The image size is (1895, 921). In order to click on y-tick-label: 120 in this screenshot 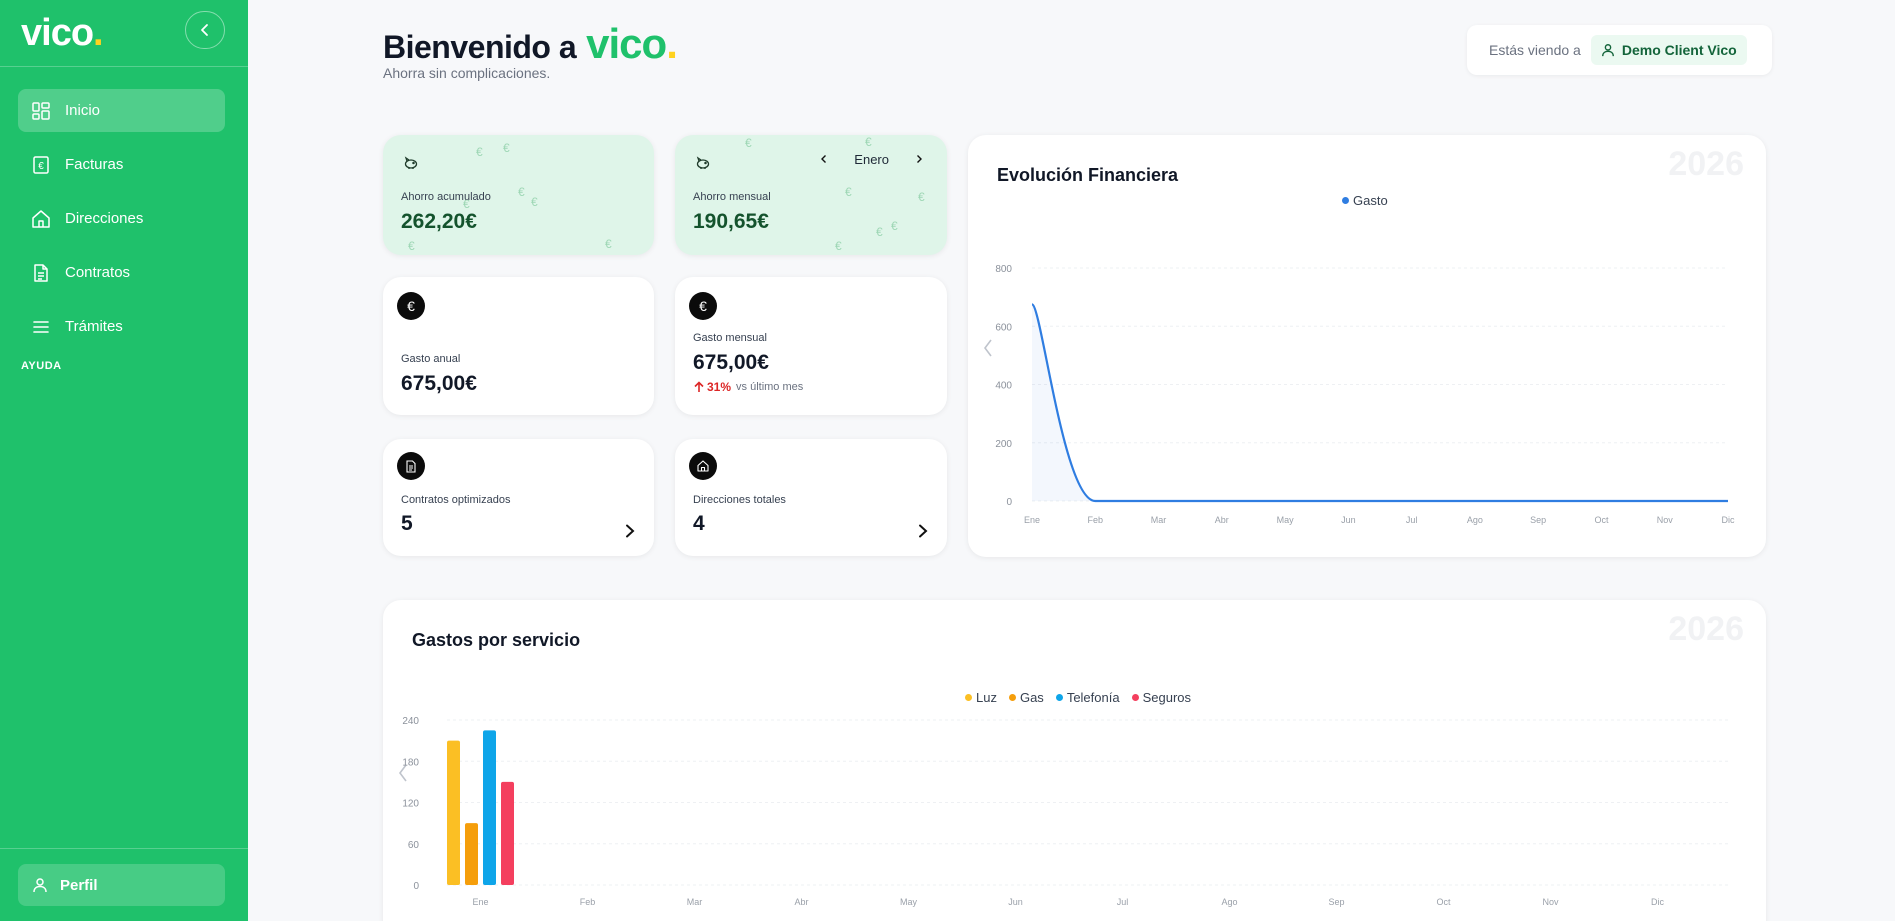, I will do `click(410, 804)`.